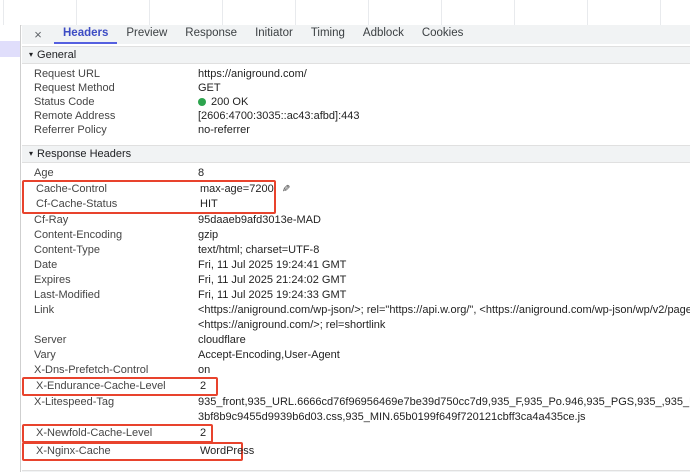 The image size is (690, 472). Describe the element at coordinates (224, 130) in the screenshot. I see `header-value: no-referrer` at that location.